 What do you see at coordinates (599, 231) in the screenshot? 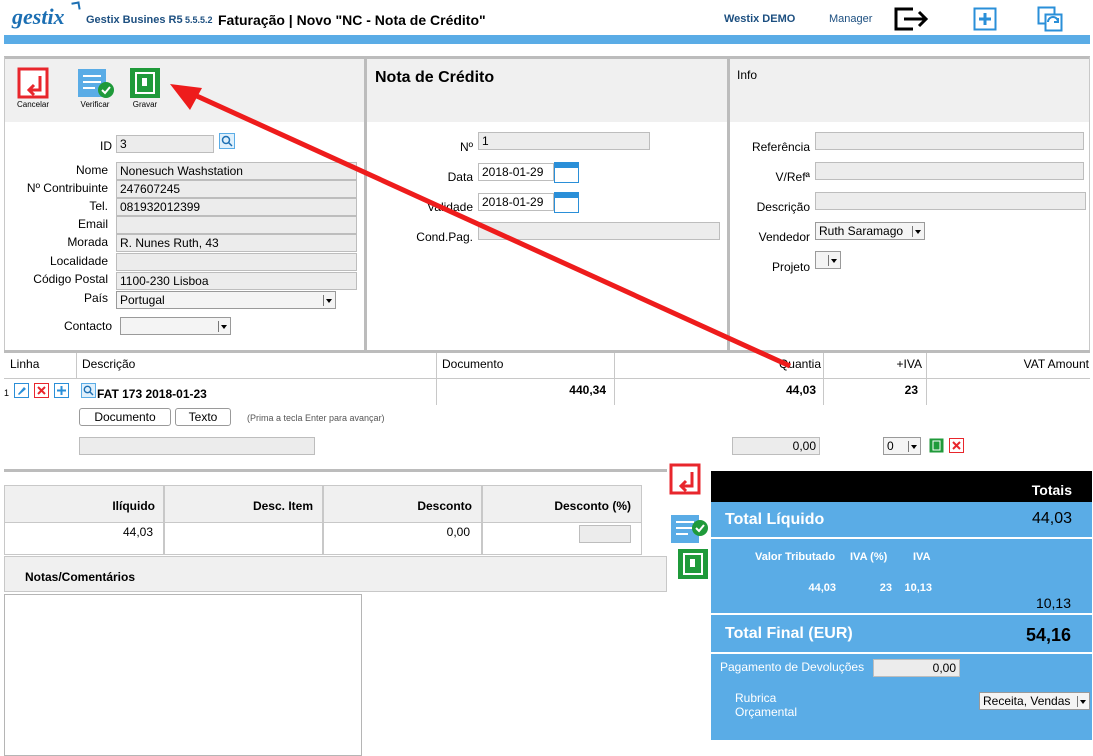
I see `payment-field` at bounding box center [599, 231].